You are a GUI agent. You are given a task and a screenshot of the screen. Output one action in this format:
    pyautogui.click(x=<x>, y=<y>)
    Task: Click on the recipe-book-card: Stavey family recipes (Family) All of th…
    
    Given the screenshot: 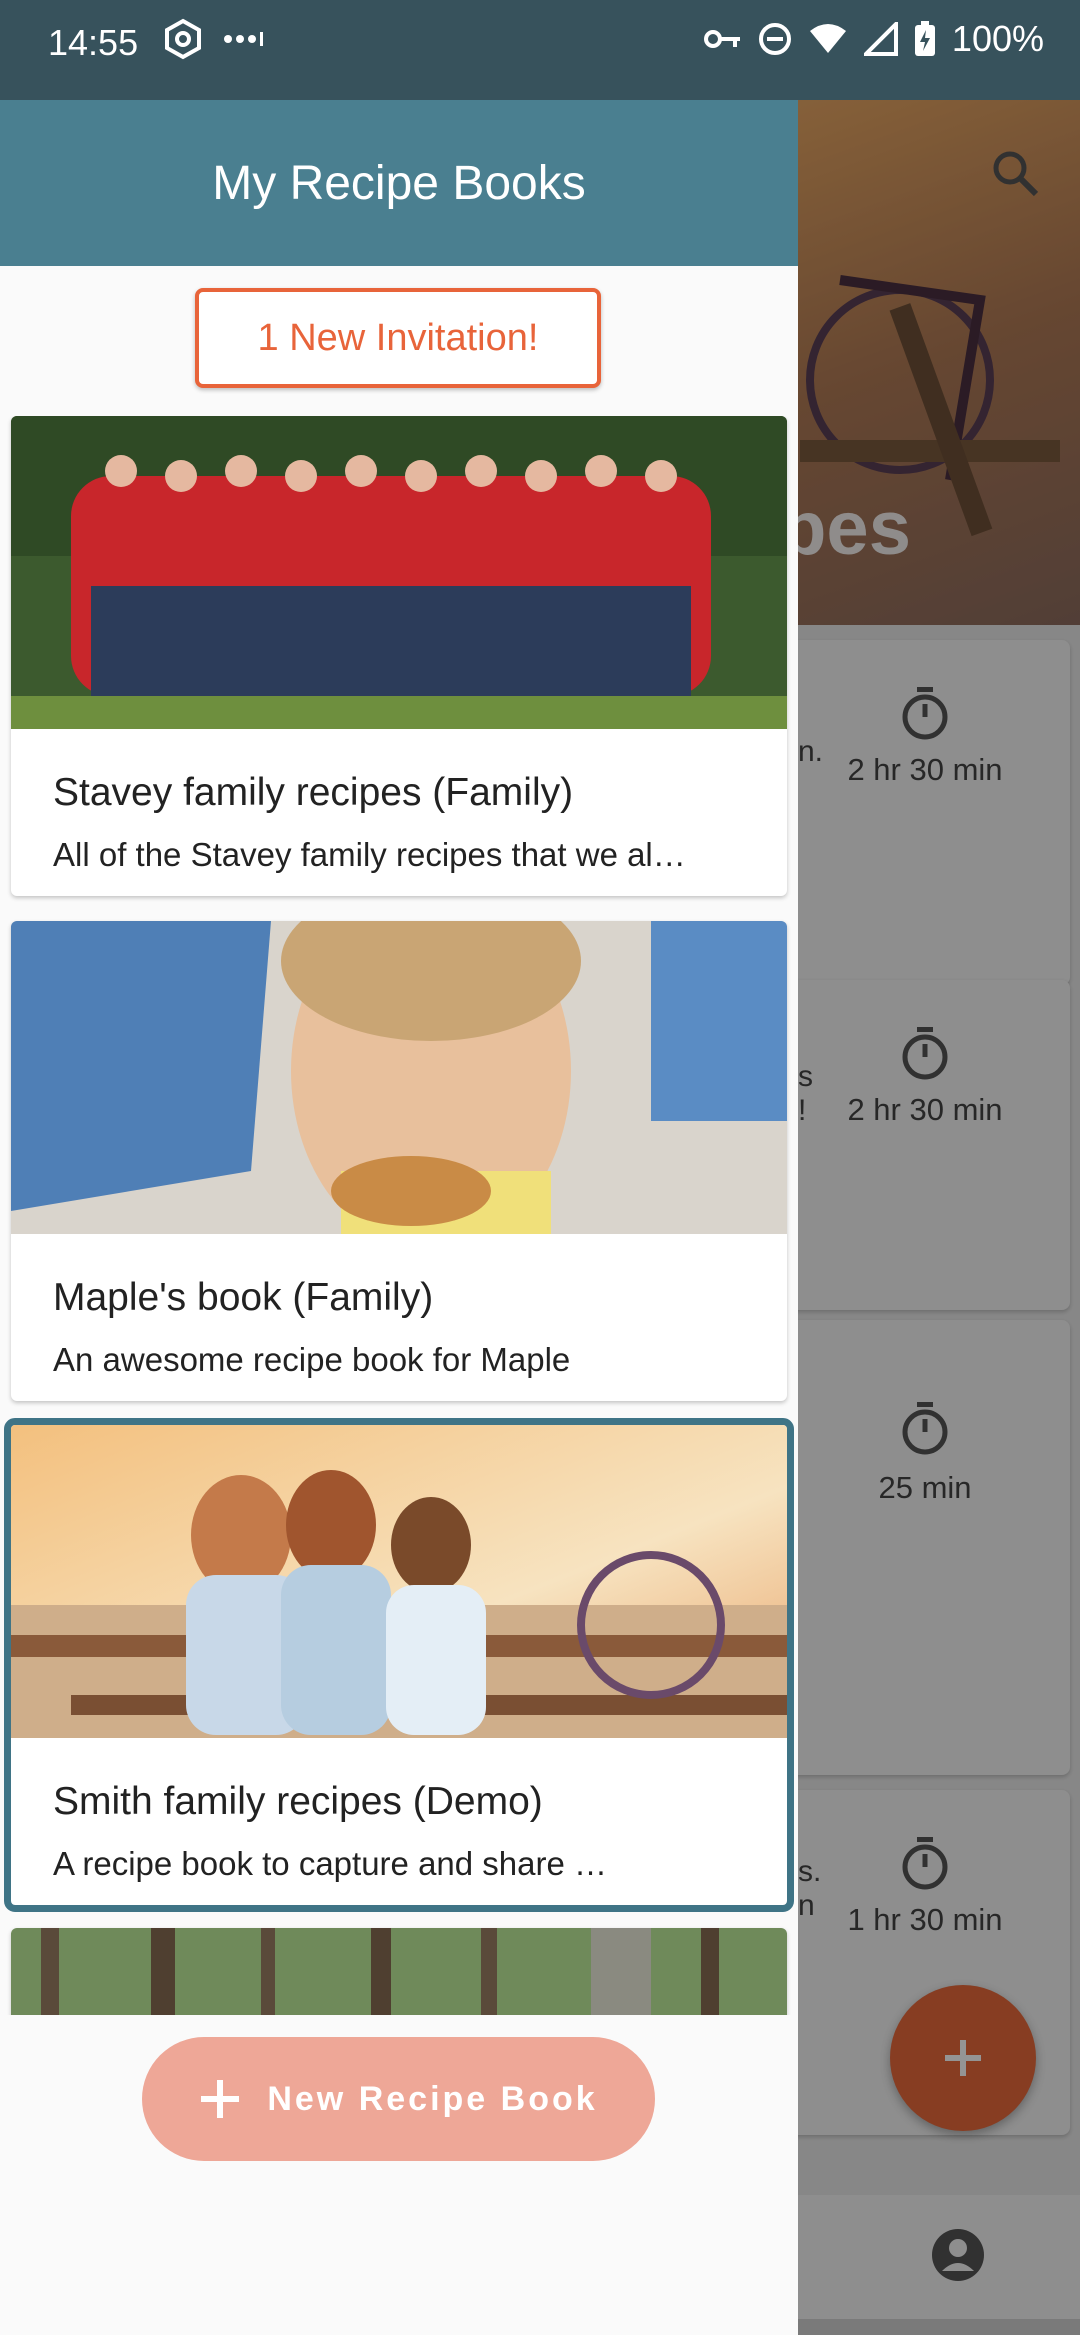 What is the action you would take?
    pyautogui.click(x=399, y=656)
    